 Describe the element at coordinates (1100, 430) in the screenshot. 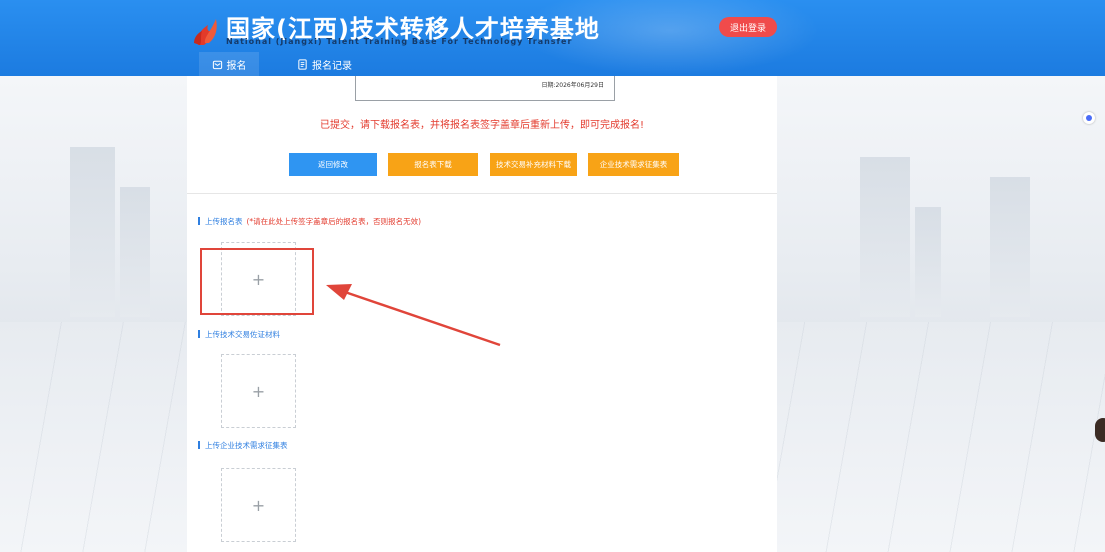

I see `floating-avatar` at that location.